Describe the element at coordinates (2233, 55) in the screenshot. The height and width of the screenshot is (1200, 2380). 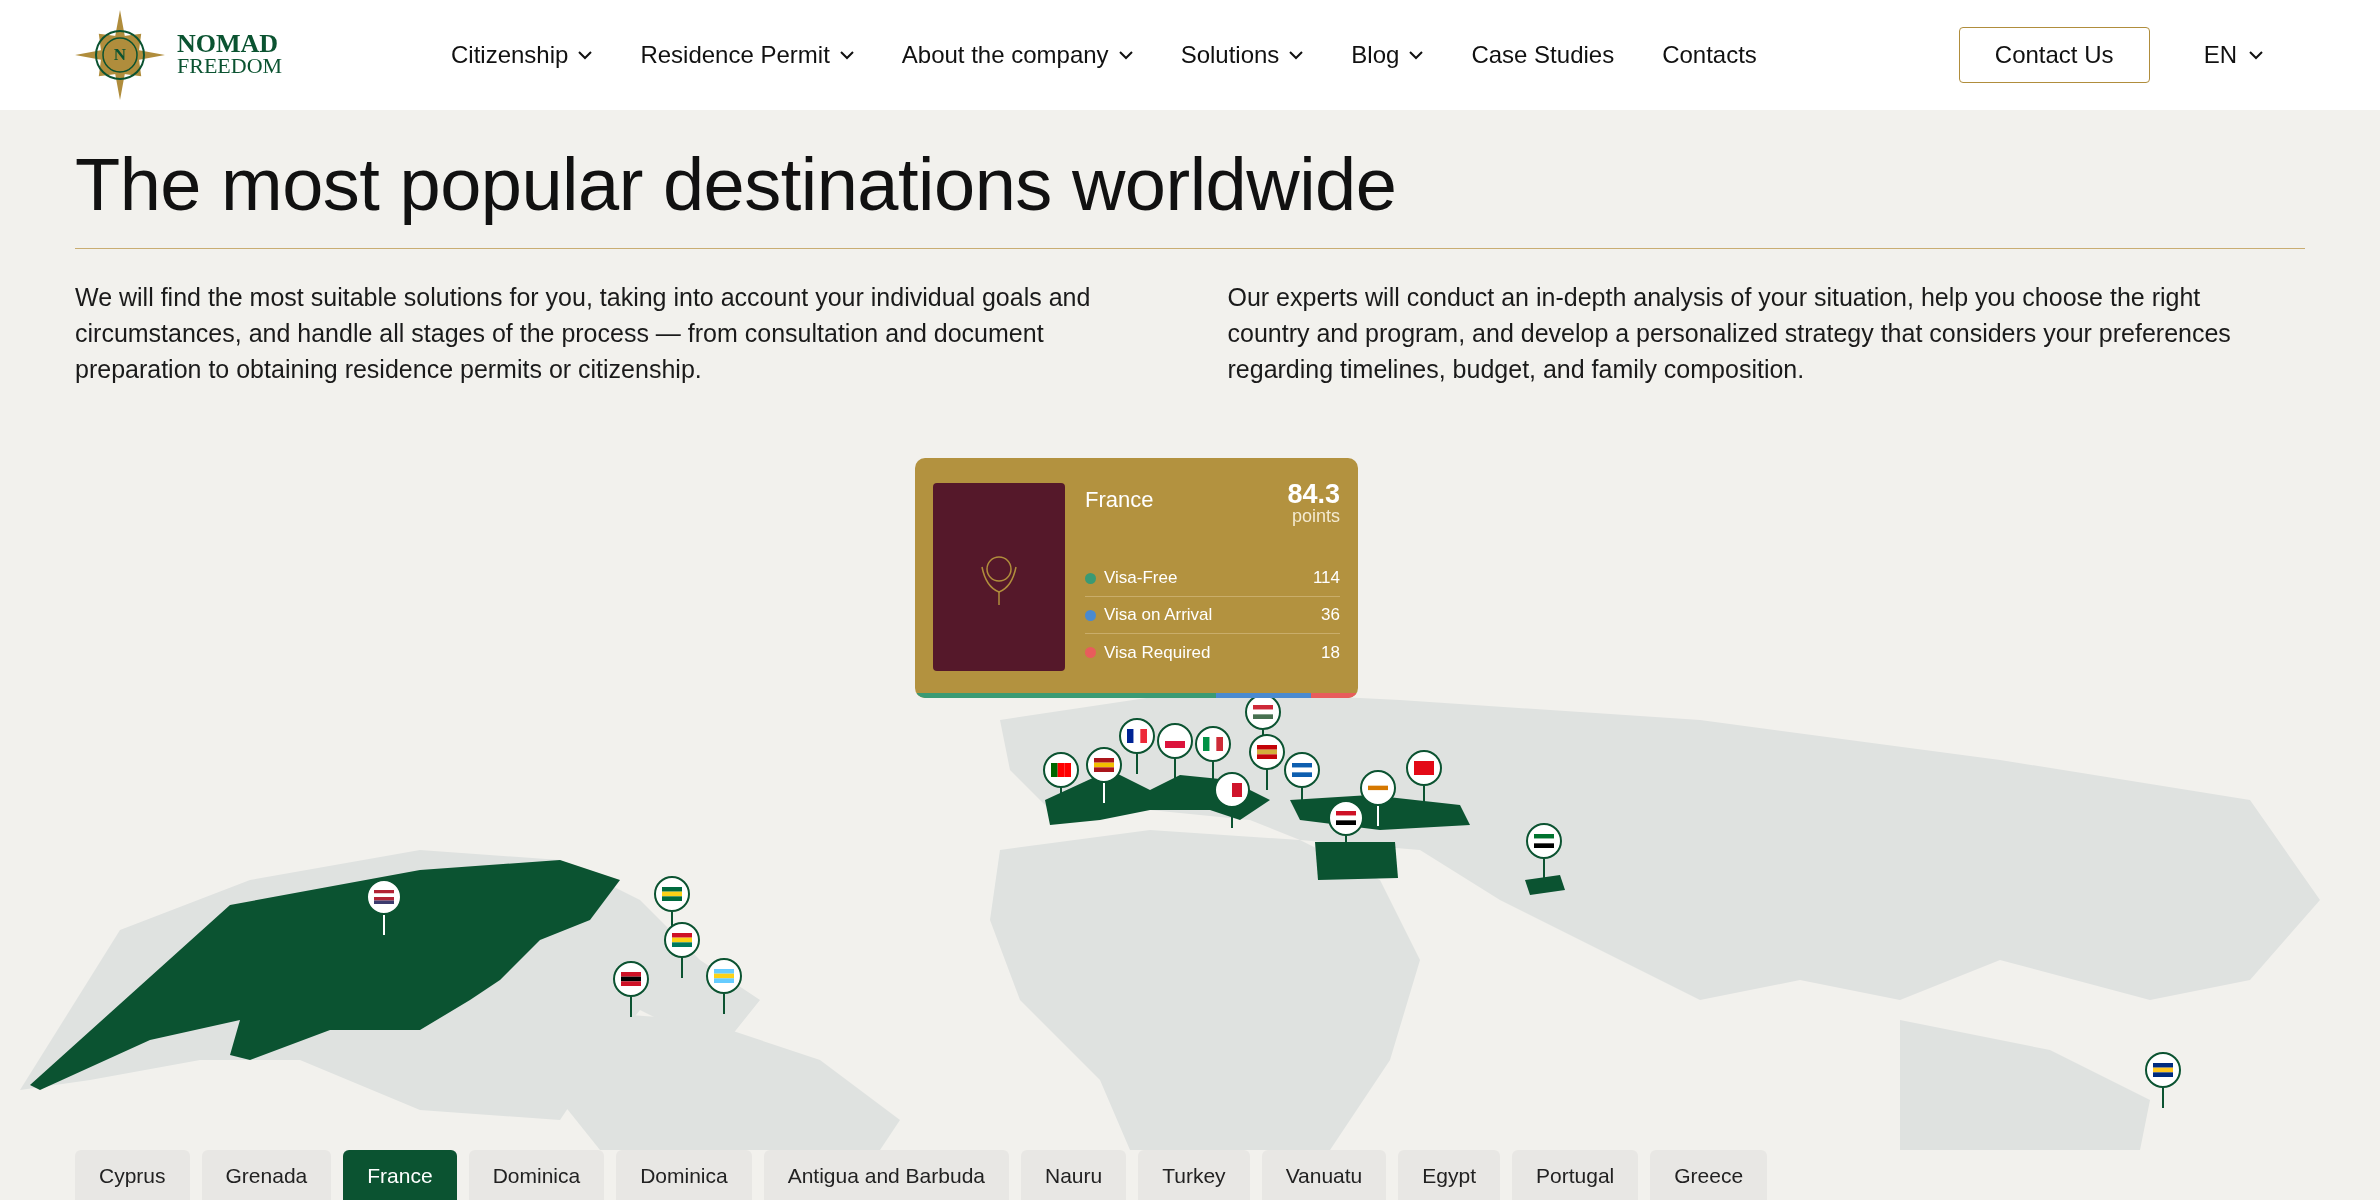
I see `language-selector: EN` at that location.